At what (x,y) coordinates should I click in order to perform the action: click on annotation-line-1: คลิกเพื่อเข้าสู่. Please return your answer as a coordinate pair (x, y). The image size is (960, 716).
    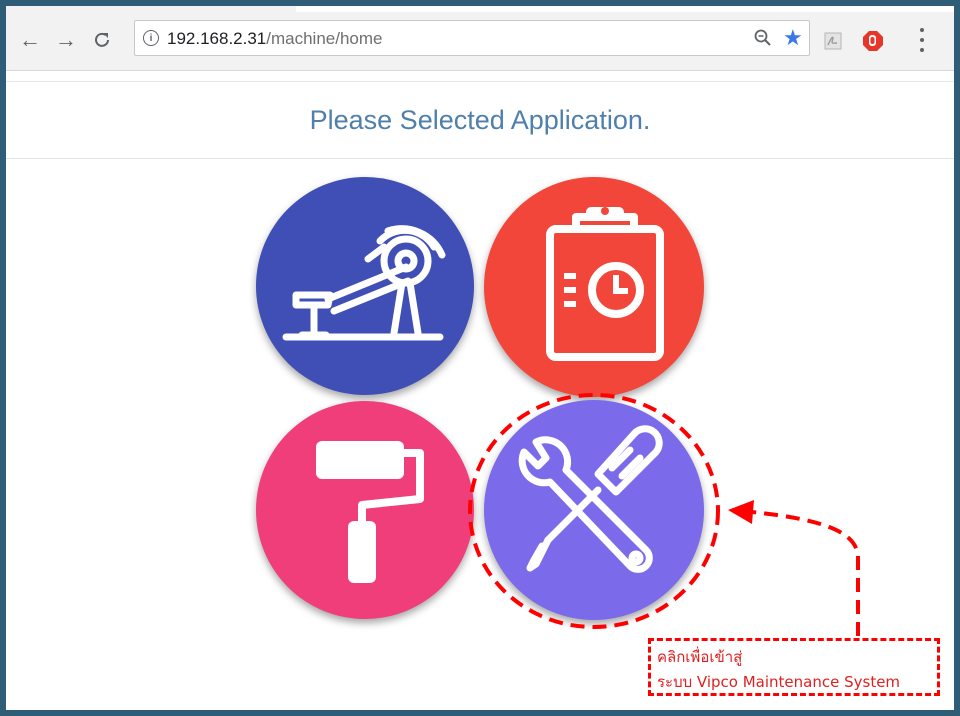
    Looking at the image, I should click on (700, 657).